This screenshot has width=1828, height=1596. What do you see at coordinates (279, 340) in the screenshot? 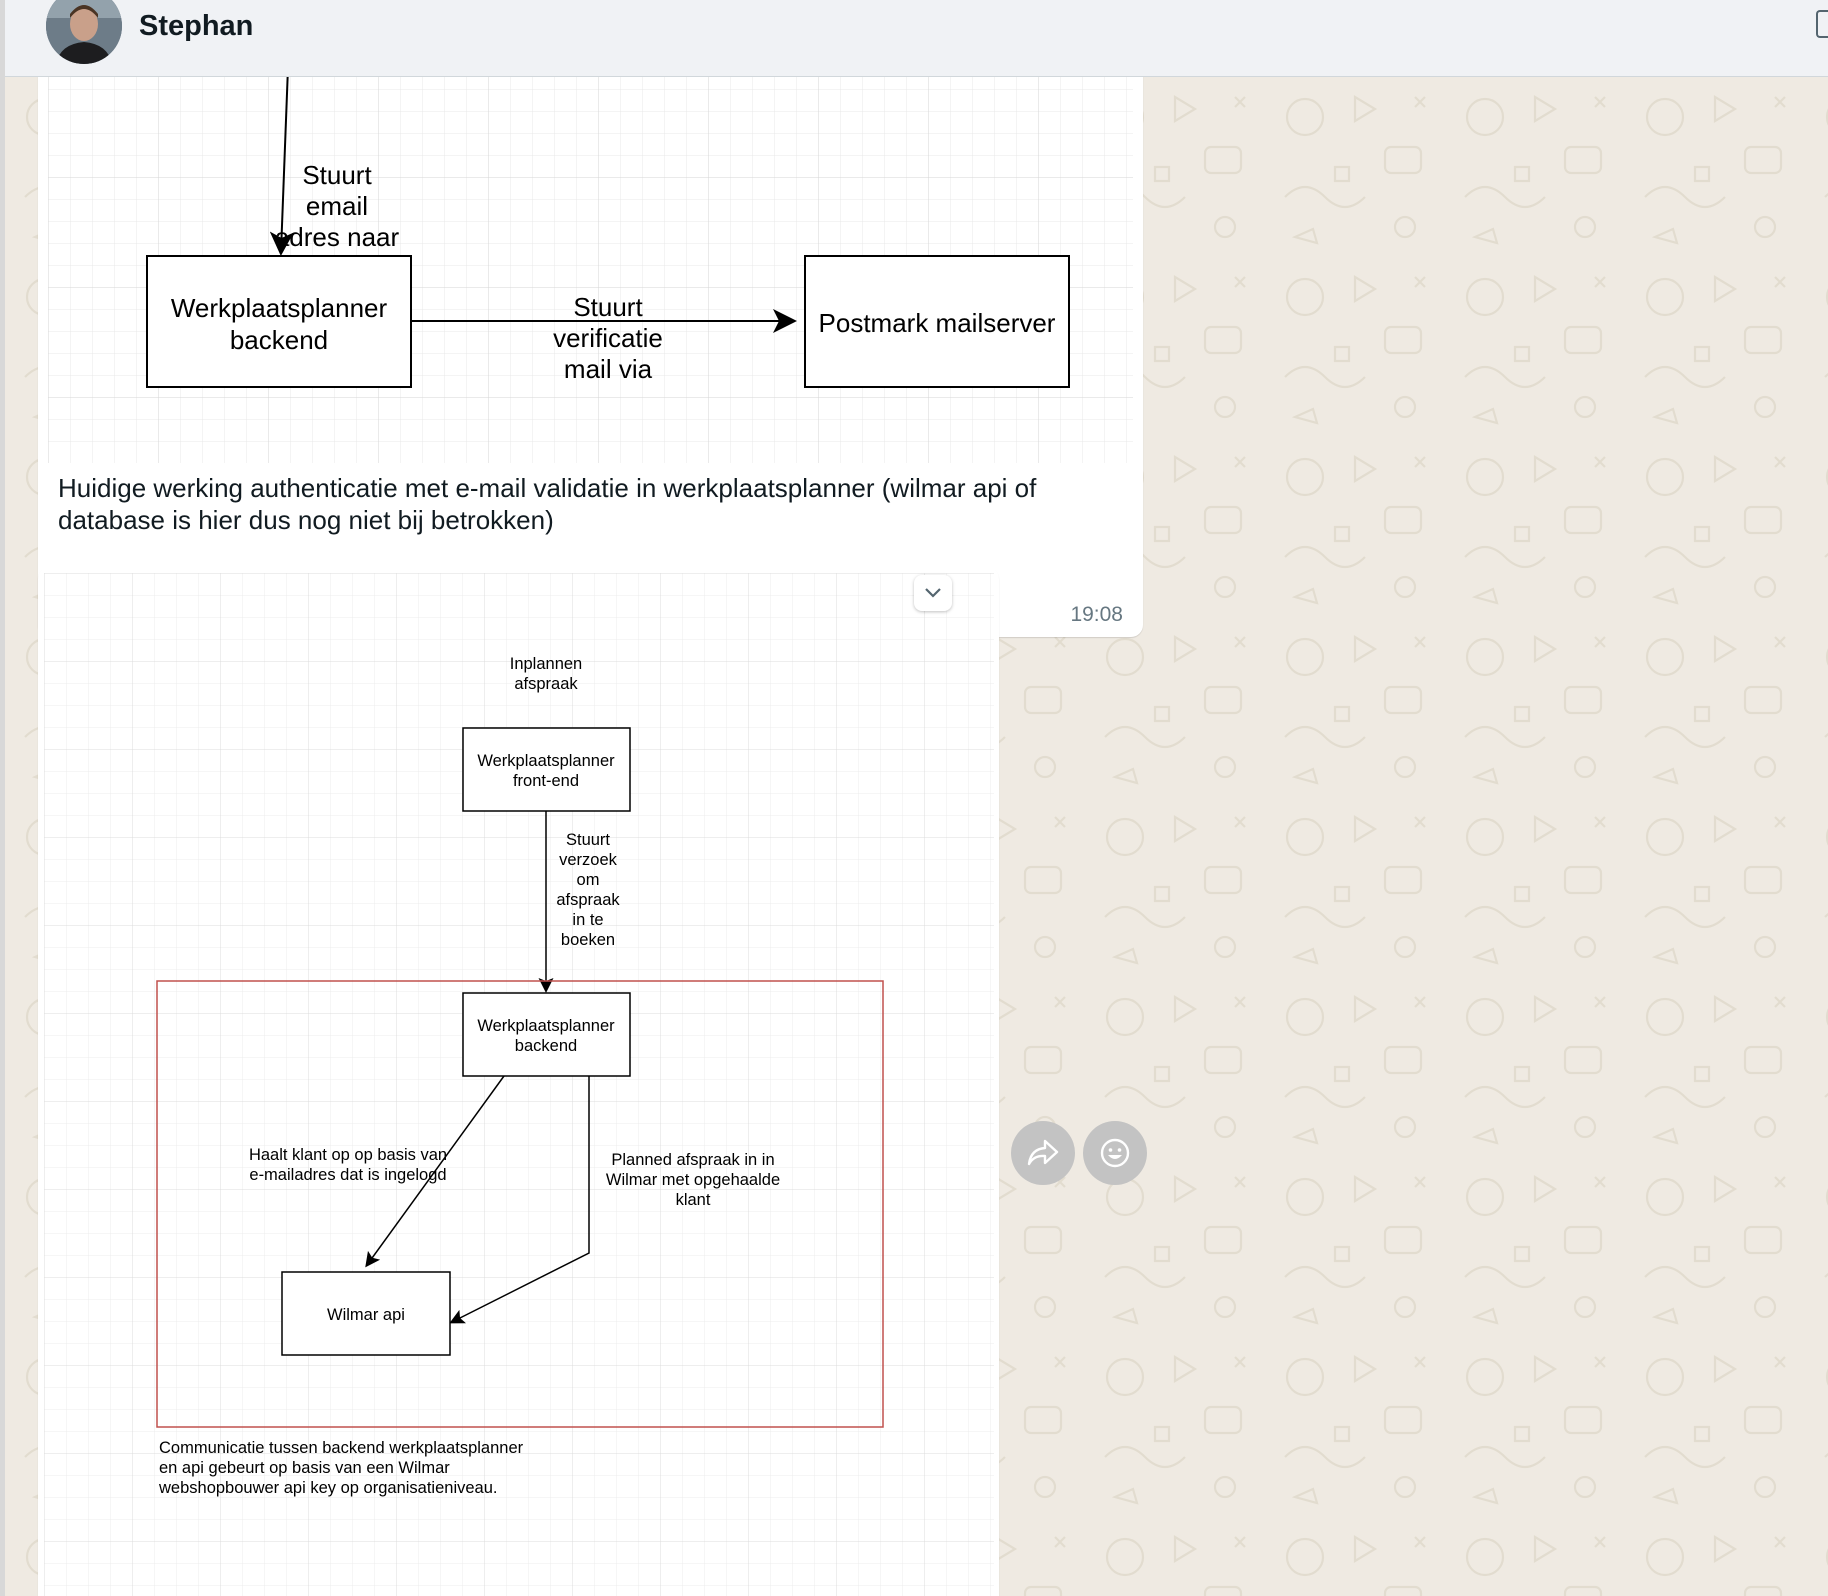
I see `node-backend-line-2: backend` at bounding box center [279, 340].